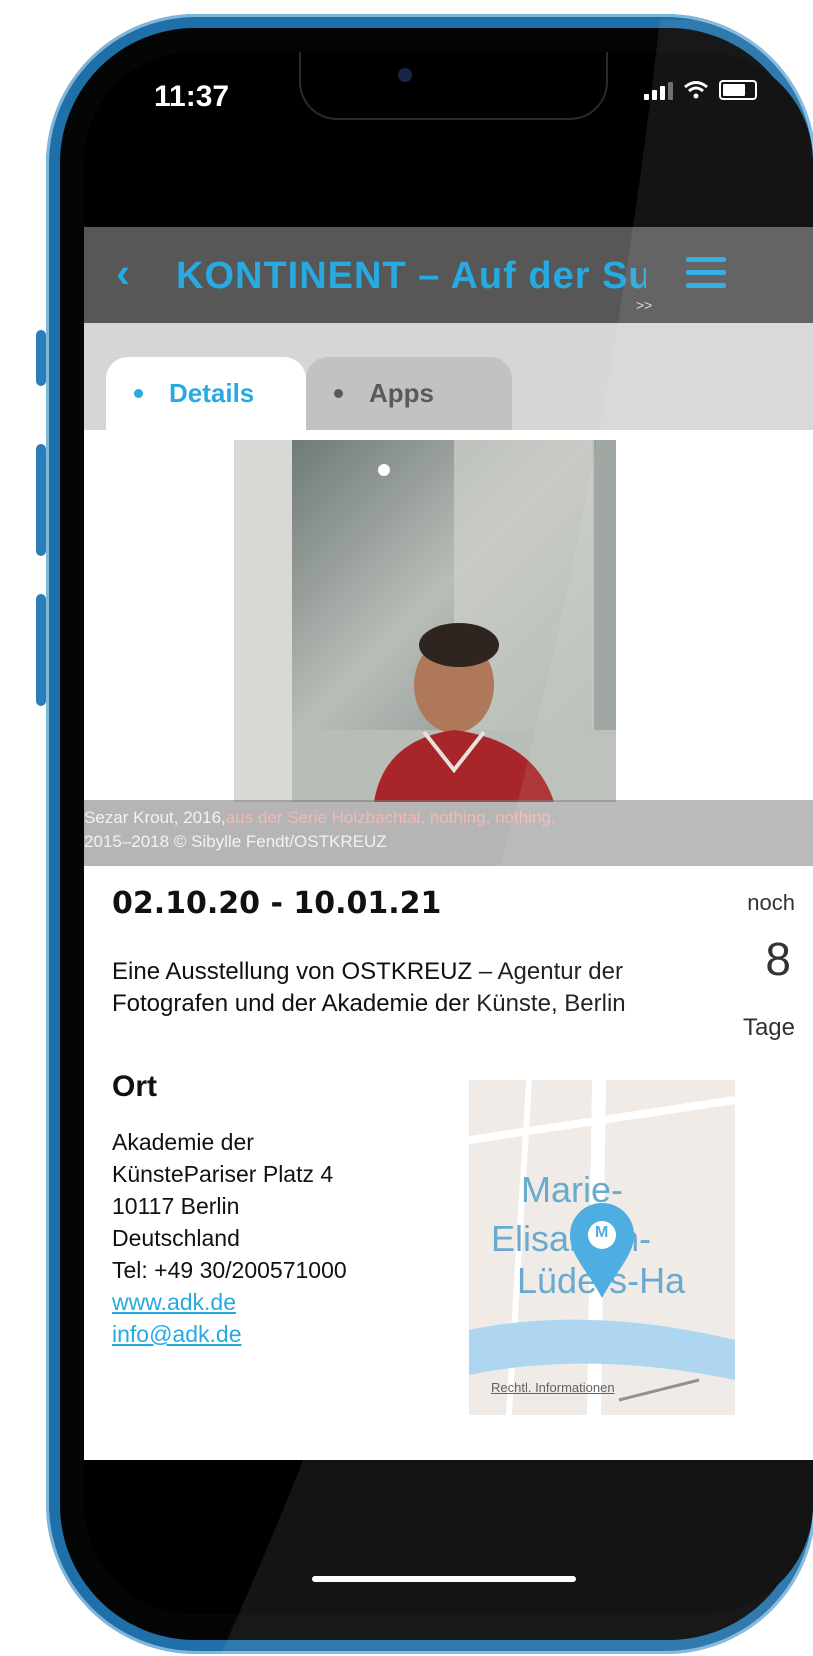 The image size is (813, 1656). What do you see at coordinates (212, 393) in the screenshot?
I see `tab-details-label: Details` at bounding box center [212, 393].